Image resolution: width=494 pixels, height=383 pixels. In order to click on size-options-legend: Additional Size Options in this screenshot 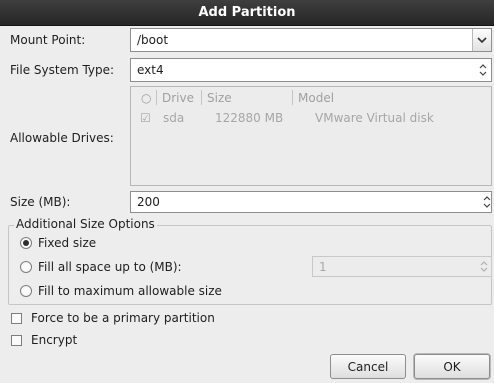, I will do `click(85, 224)`.